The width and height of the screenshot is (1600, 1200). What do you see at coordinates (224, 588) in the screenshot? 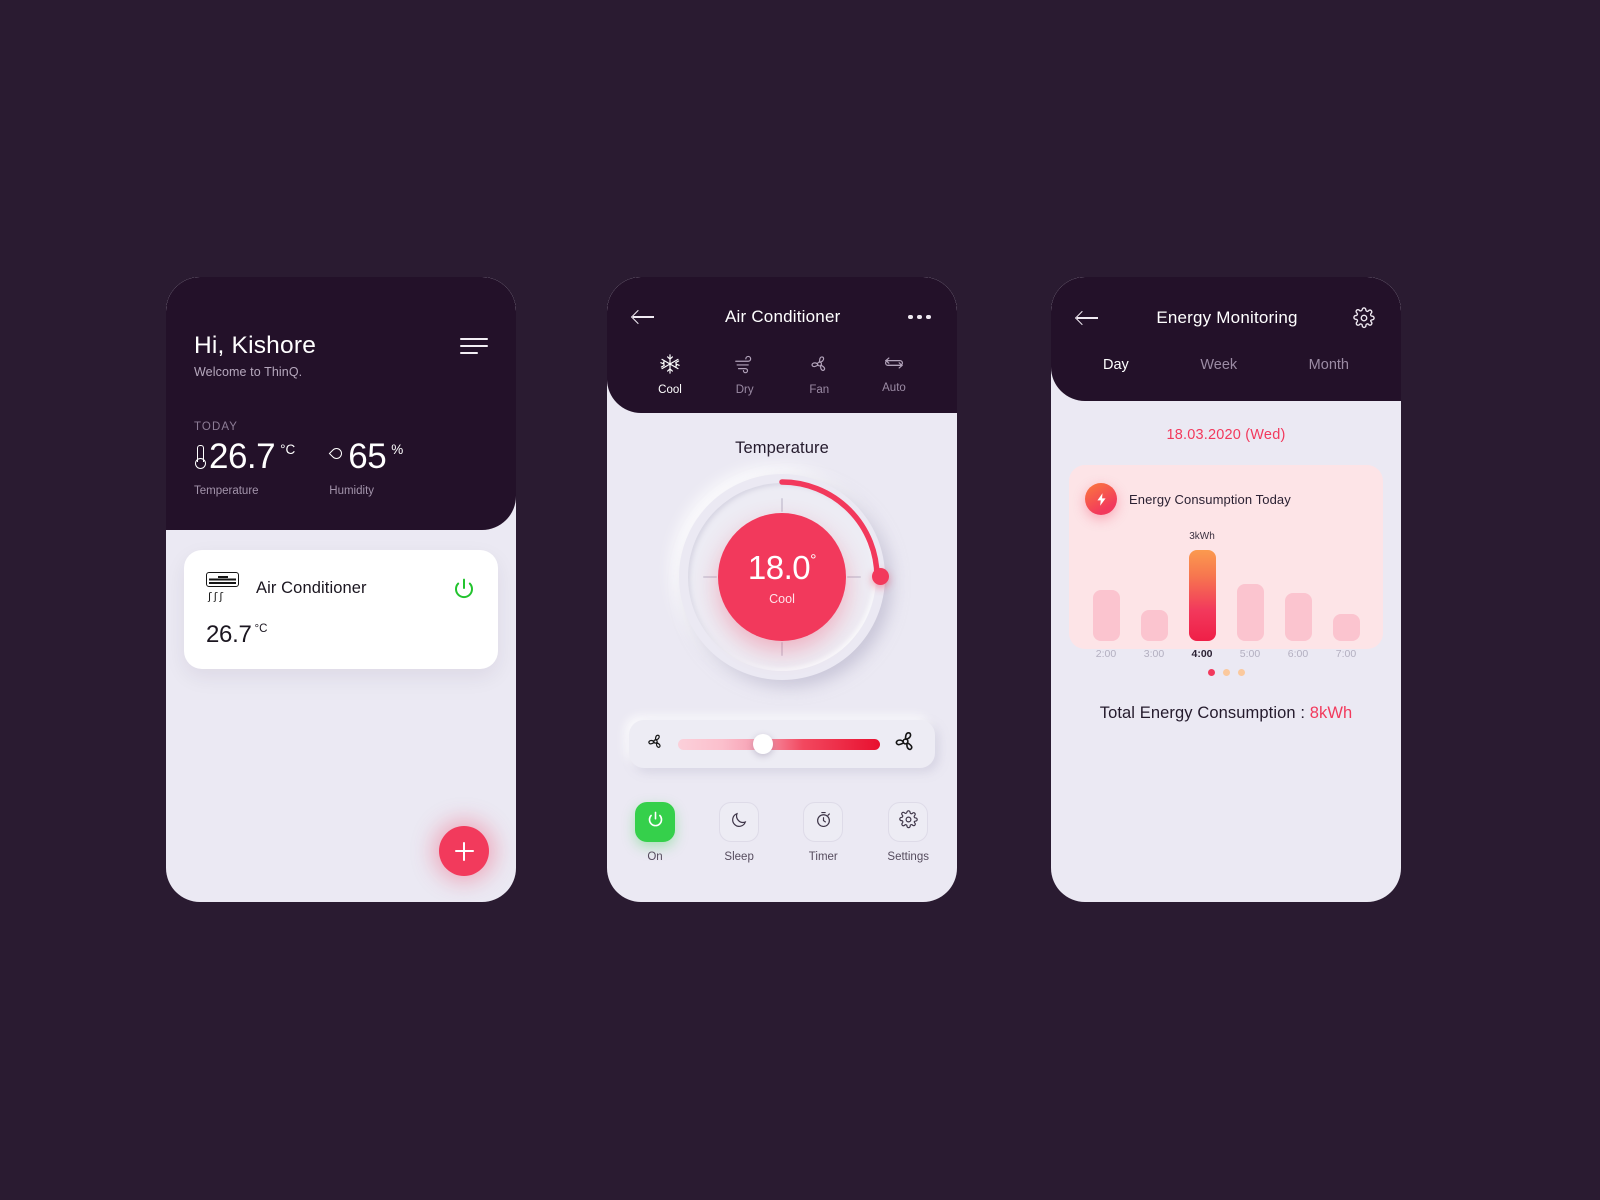
I see `air-conditioner-icon: ʃʃʃ` at bounding box center [224, 588].